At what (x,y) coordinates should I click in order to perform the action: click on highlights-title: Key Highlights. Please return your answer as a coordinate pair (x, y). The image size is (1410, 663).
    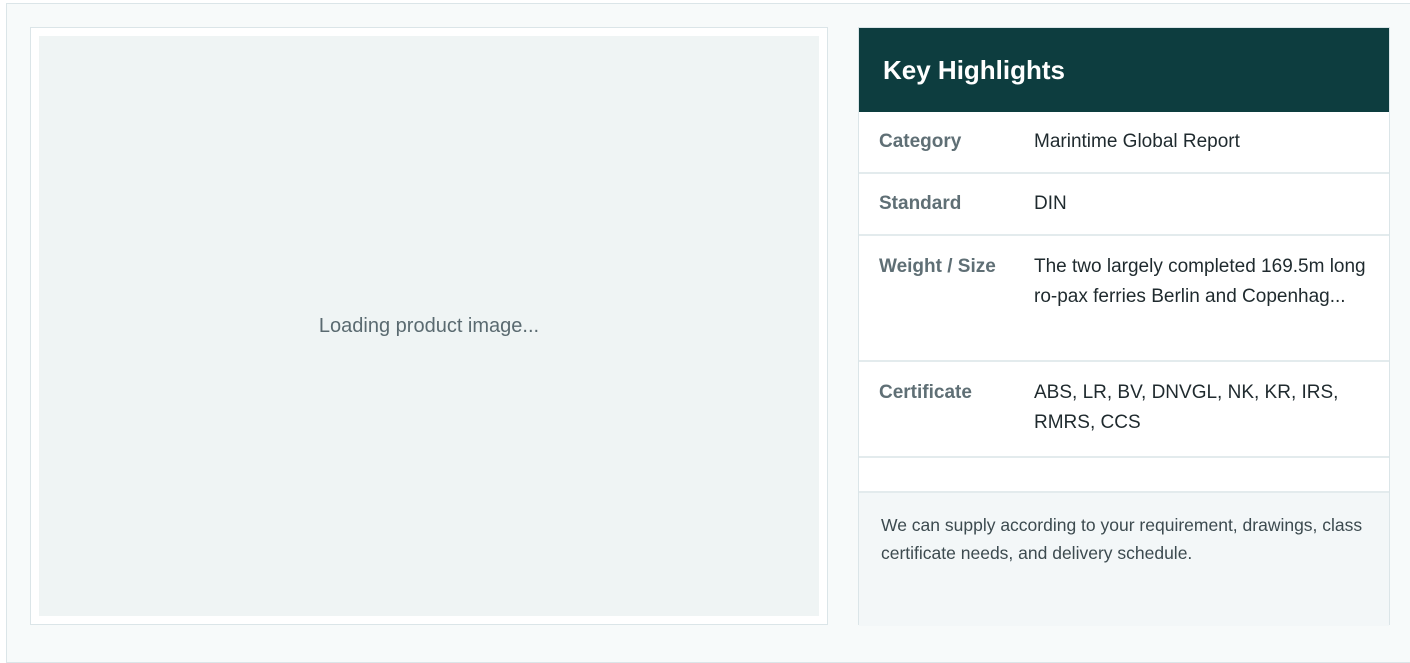
    Looking at the image, I should click on (974, 69).